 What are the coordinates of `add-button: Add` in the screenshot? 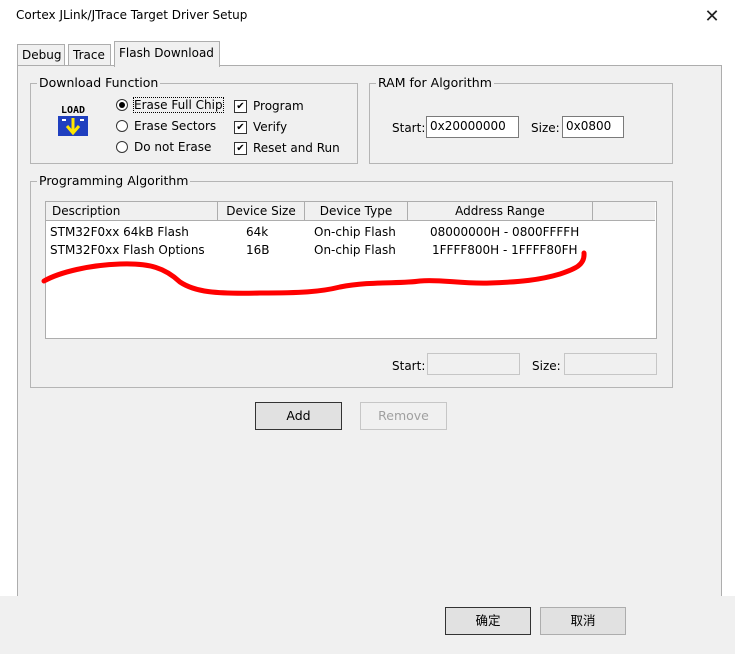 It's located at (298, 416).